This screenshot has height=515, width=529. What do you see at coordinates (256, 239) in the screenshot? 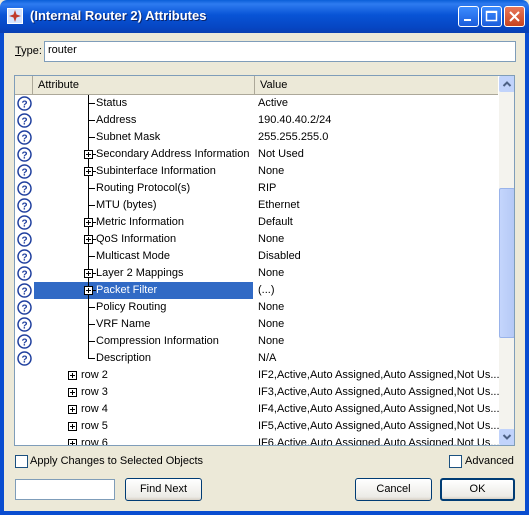
I see `table-row: ? QoS Information None` at bounding box center [256, 239].